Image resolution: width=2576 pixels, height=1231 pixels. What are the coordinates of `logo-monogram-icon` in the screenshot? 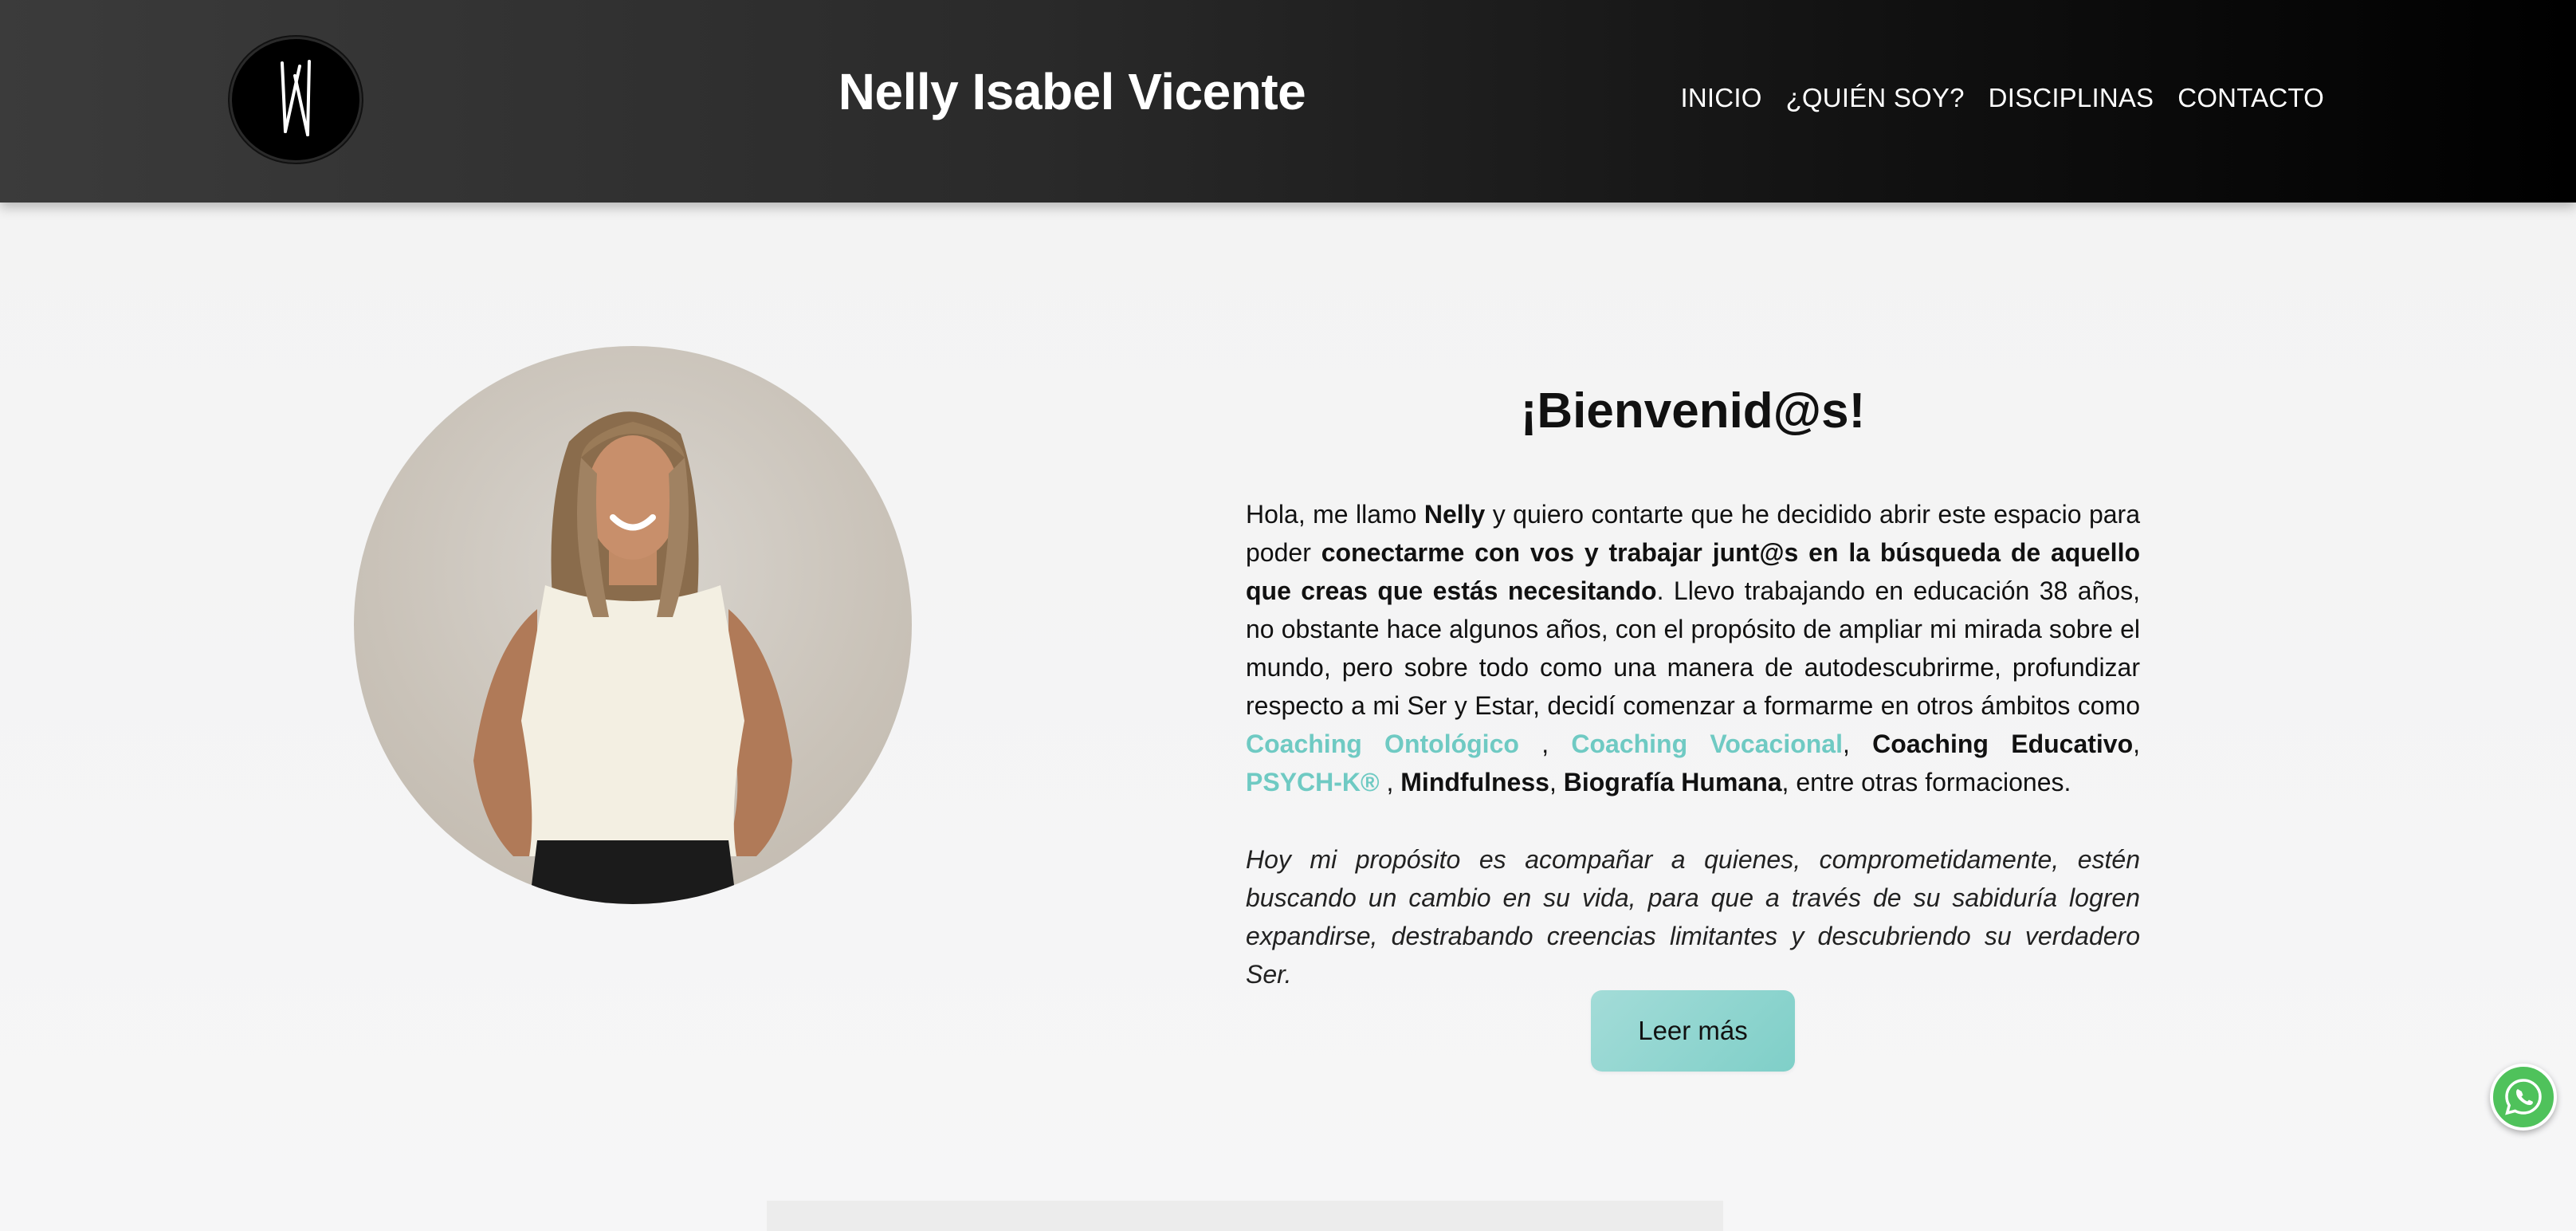 It's located at (296, 98).